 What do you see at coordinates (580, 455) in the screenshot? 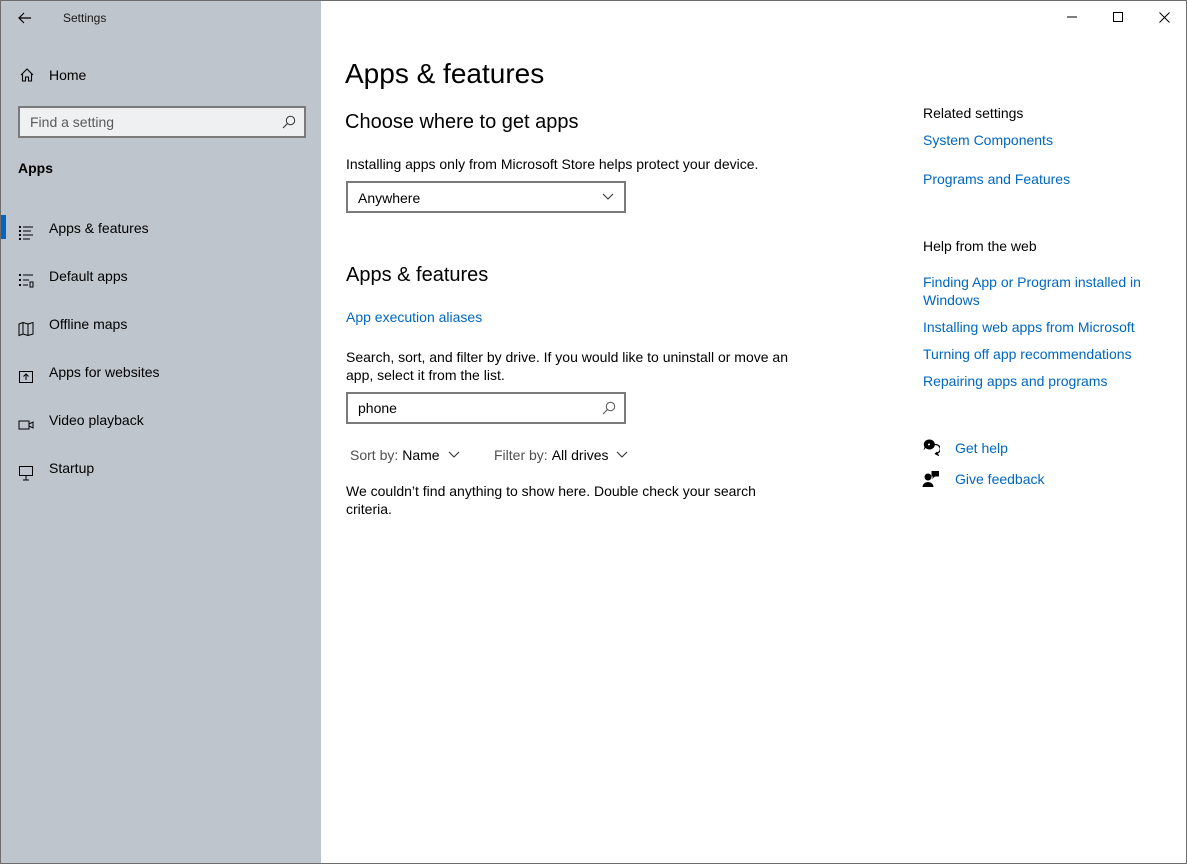
I see `filter-by-value: All drives` at bounding box center [580, 455].